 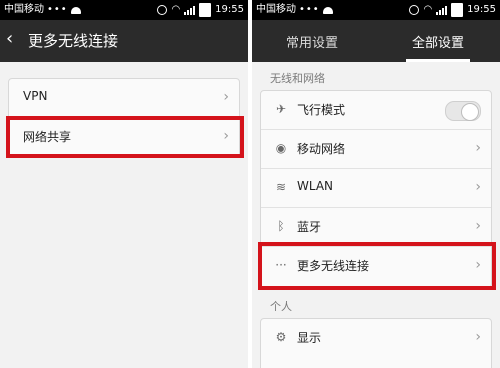 What do you see at coordinates (438, 41) in the screenshot?
I see `tab-all-settings: 全部设置` at bounding box center [438, 41].